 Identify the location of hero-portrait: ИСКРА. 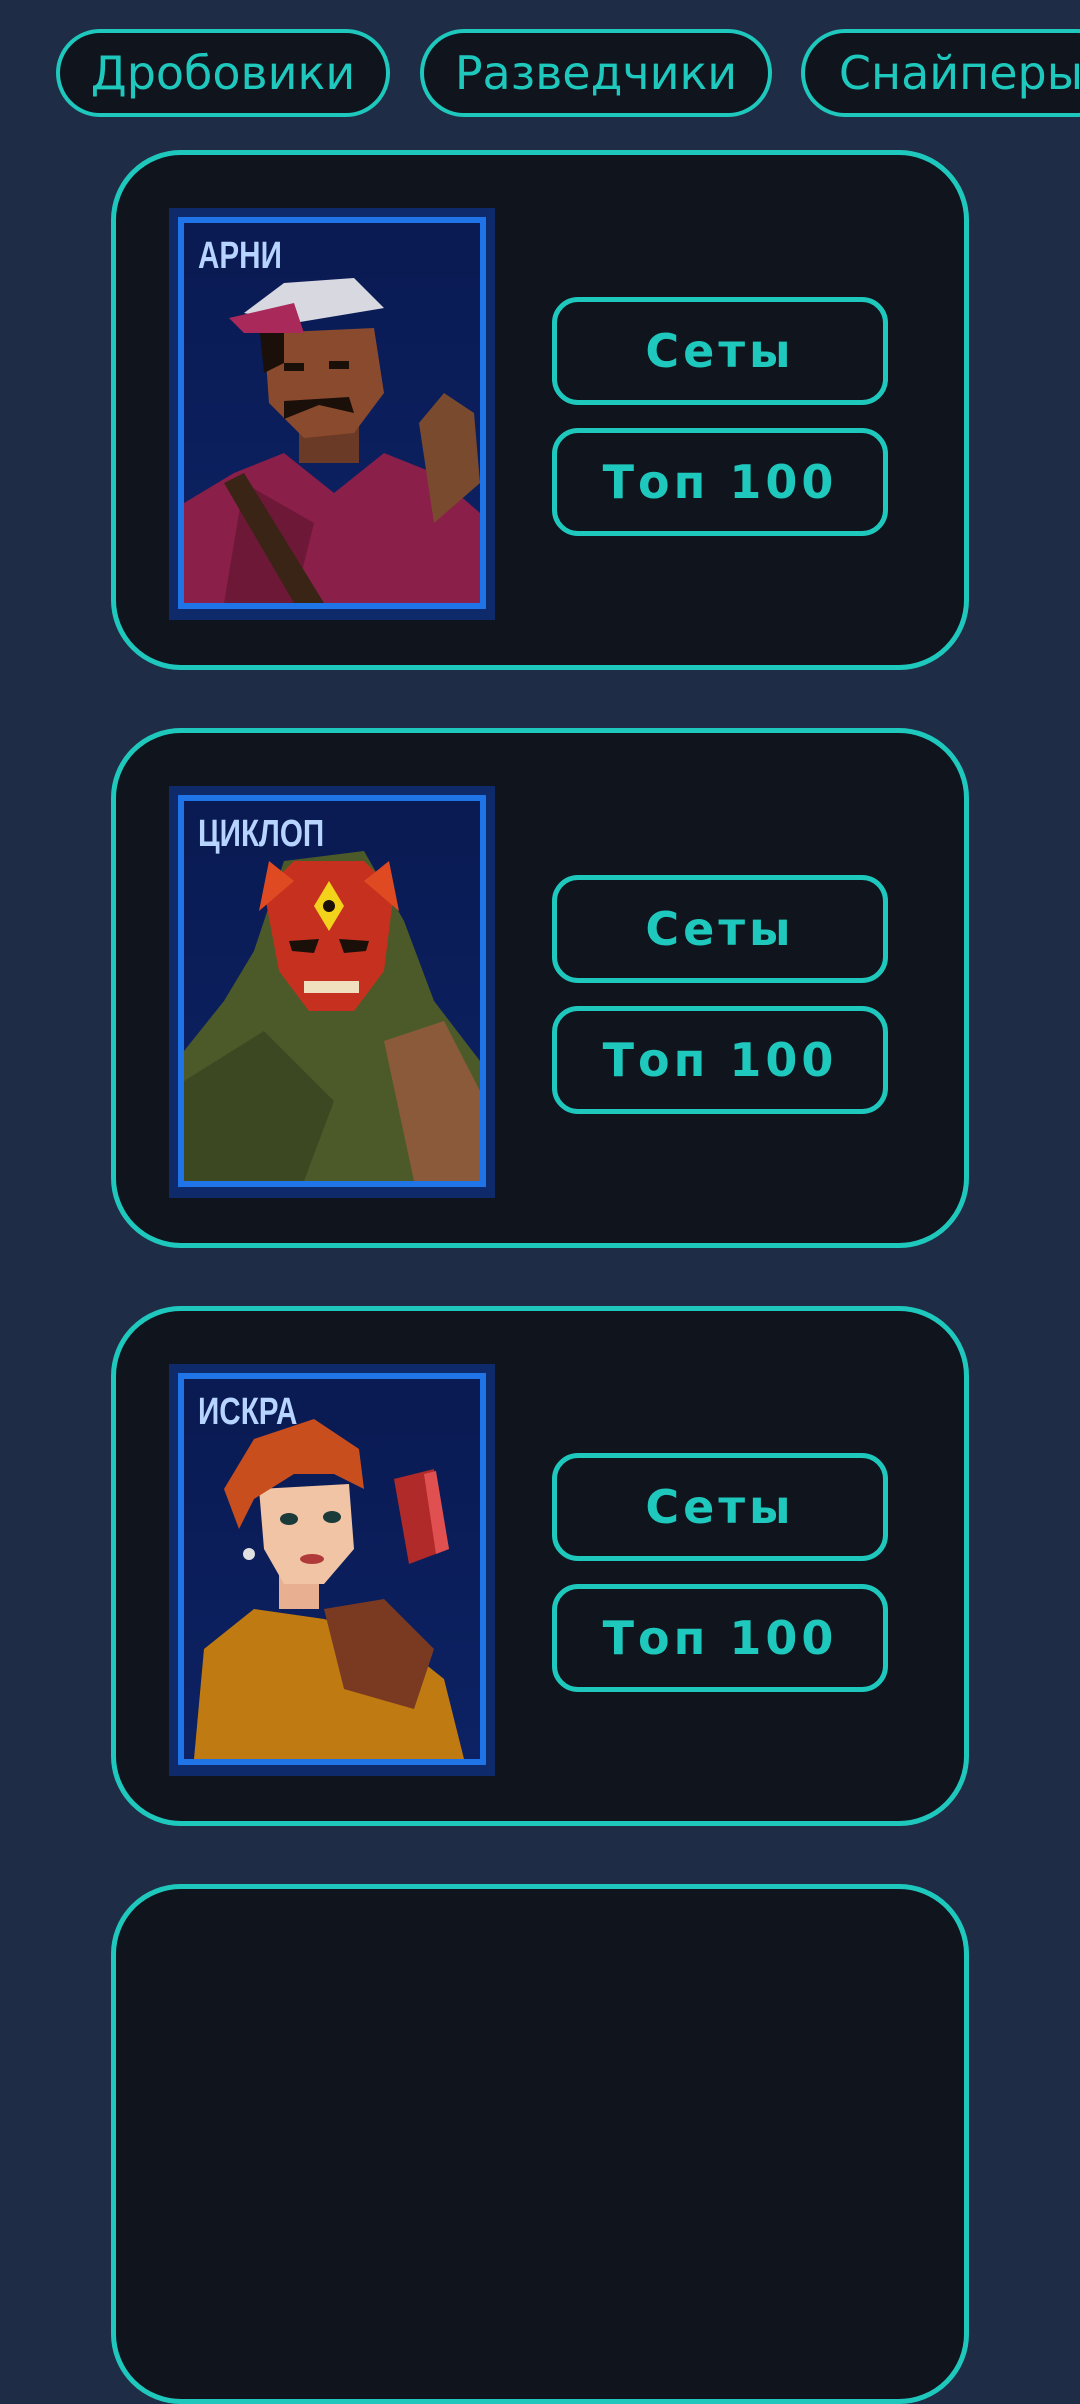
(332, 1570).